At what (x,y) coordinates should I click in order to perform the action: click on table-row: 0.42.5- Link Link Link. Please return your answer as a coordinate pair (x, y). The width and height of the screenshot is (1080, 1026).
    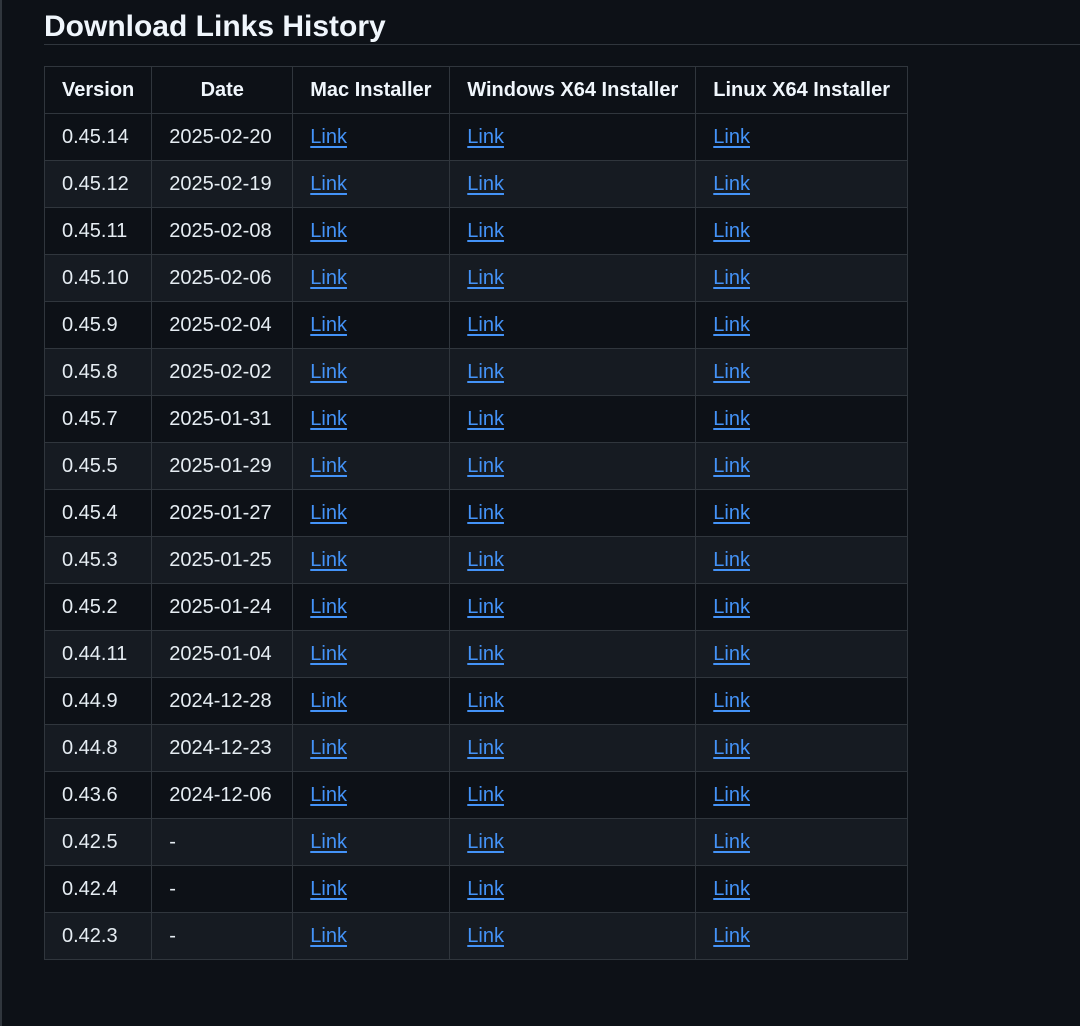
    Looking at the image, I should click on (475, 842).